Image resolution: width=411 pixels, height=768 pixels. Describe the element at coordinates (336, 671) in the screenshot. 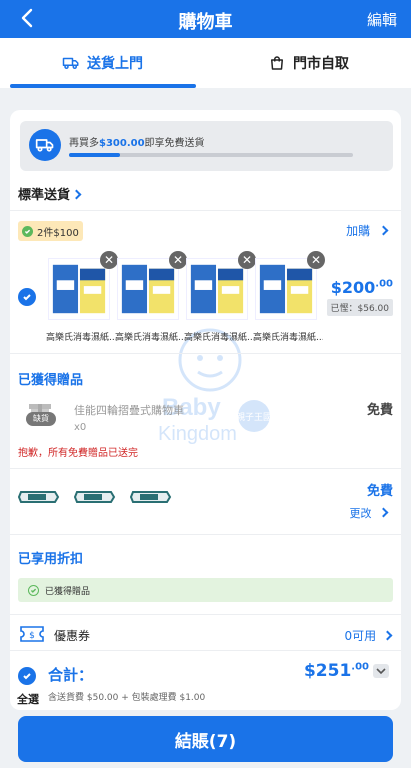

I see `total-price: $251.00` at that location.